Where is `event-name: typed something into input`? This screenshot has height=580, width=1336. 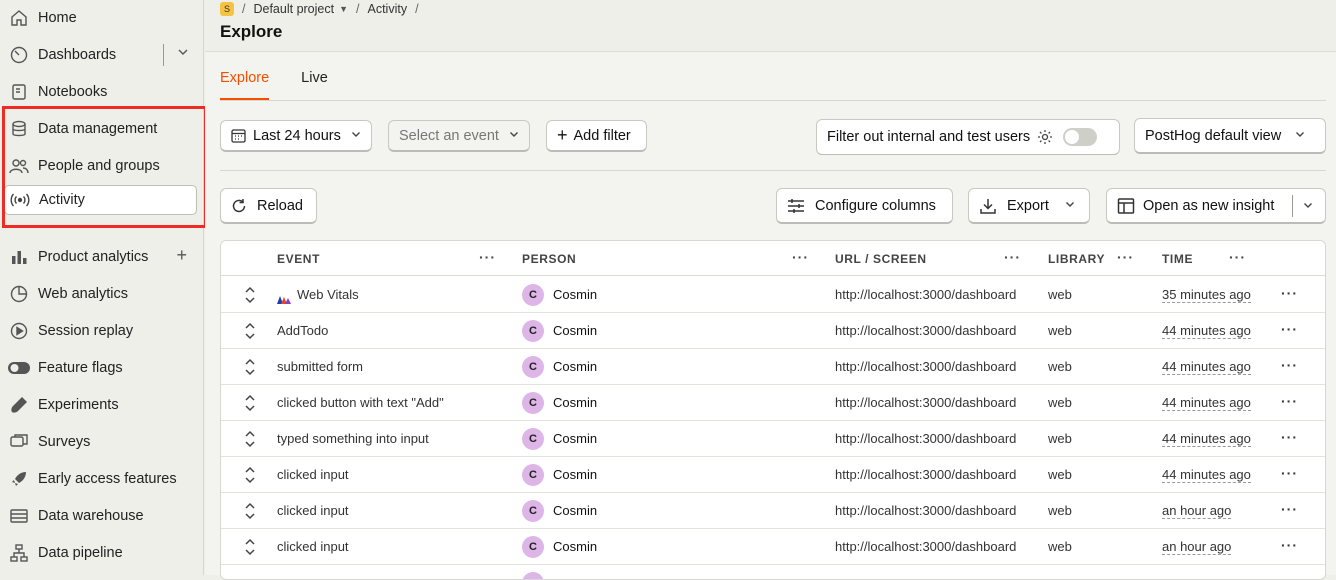
event-name: typed something into input is located at coordinates (353, 438).